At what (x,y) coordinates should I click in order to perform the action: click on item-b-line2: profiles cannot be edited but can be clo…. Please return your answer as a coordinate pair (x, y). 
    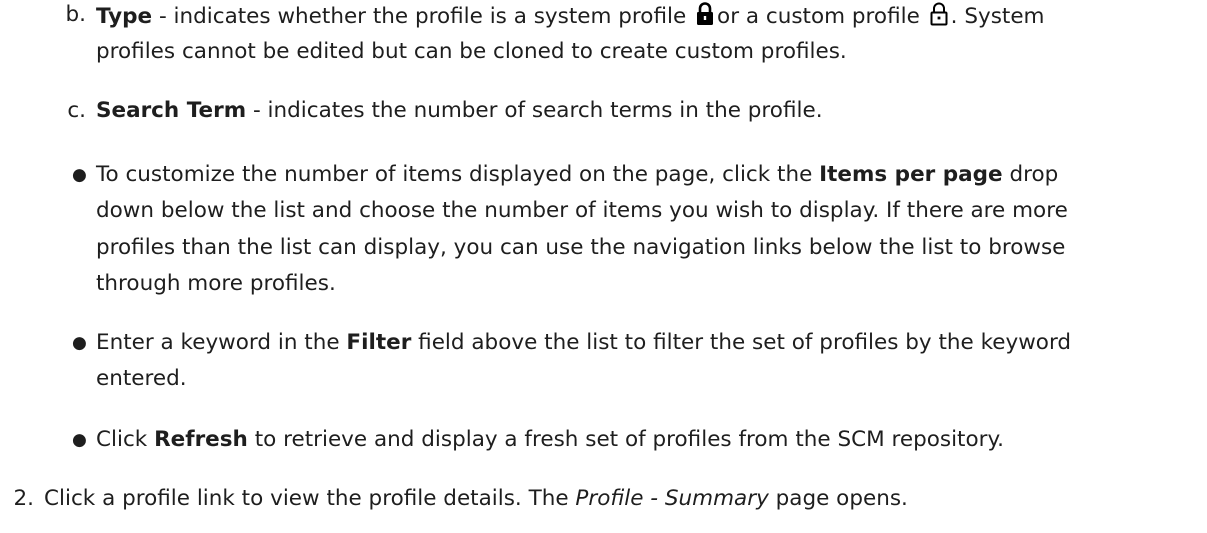
    Looking at the image, I should click on (471, 51).